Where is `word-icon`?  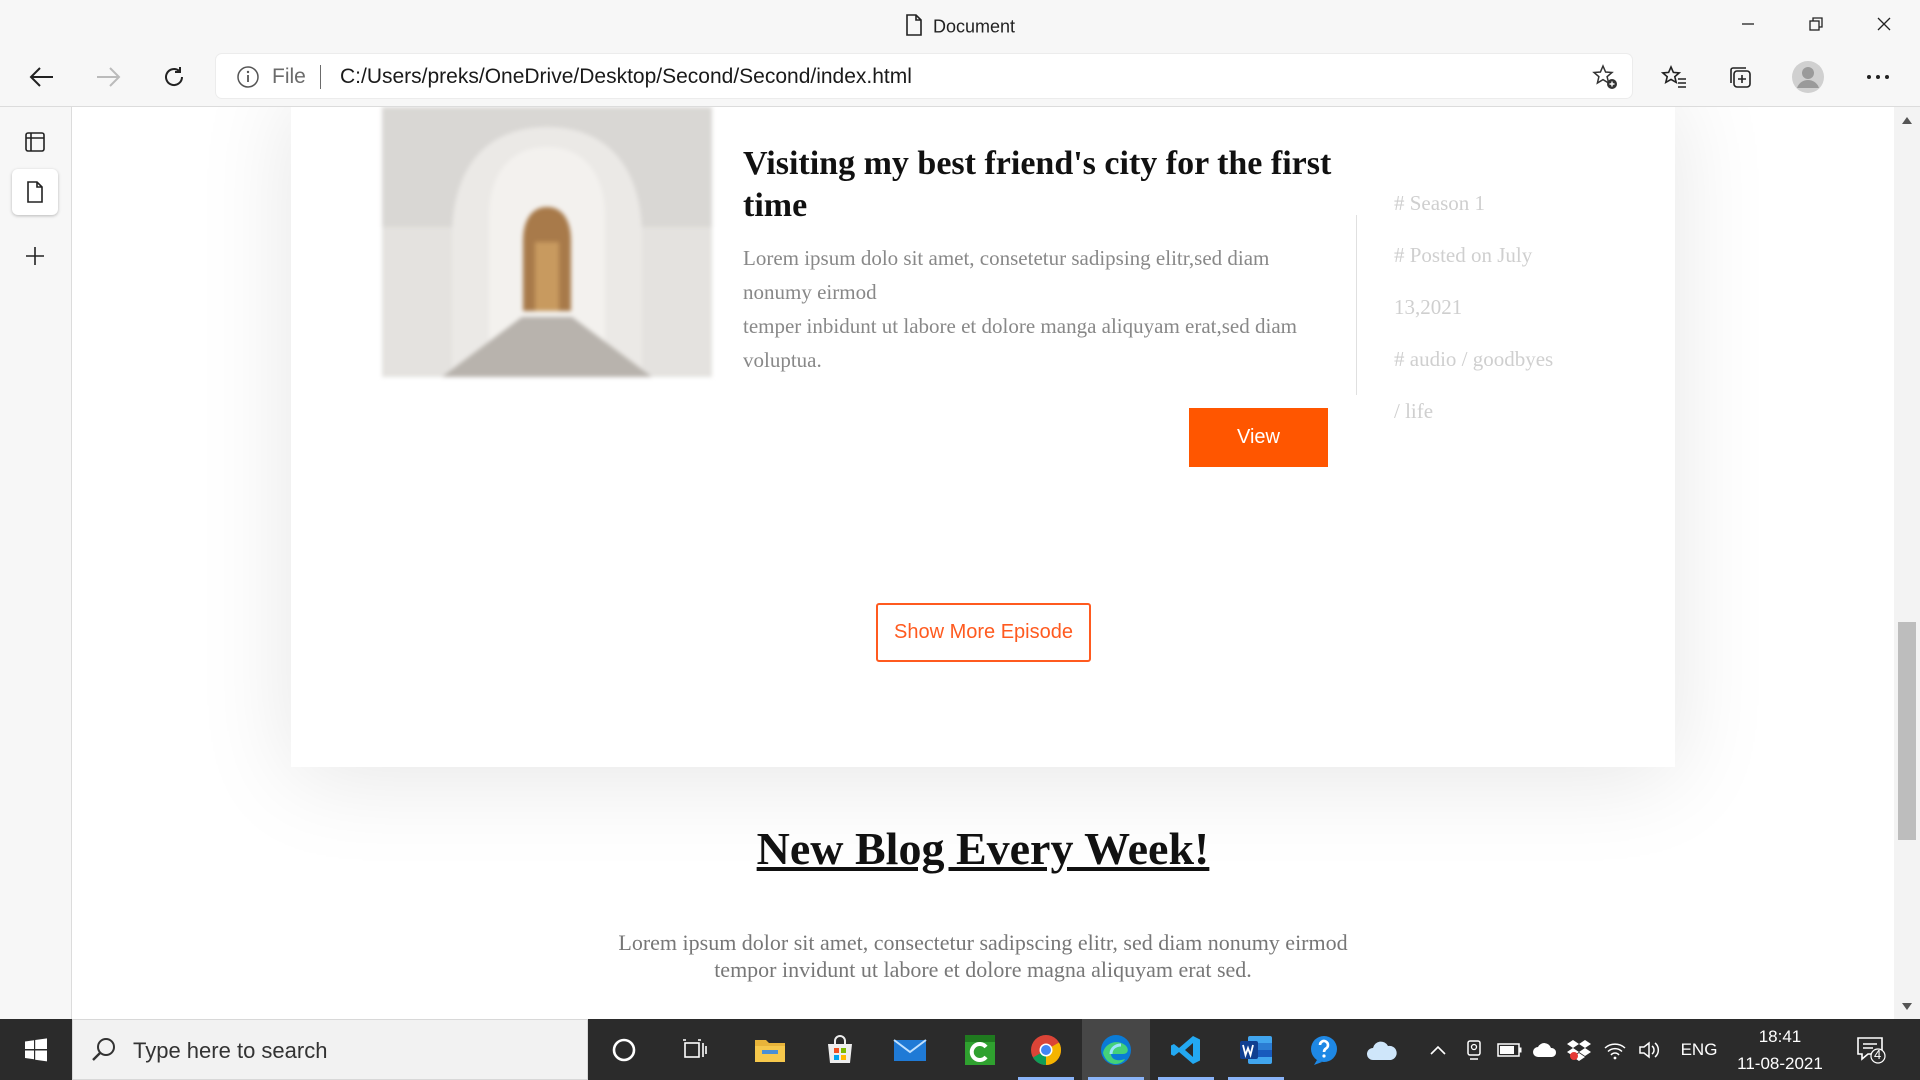 word-icon is located at coordinates (1256, 1049).